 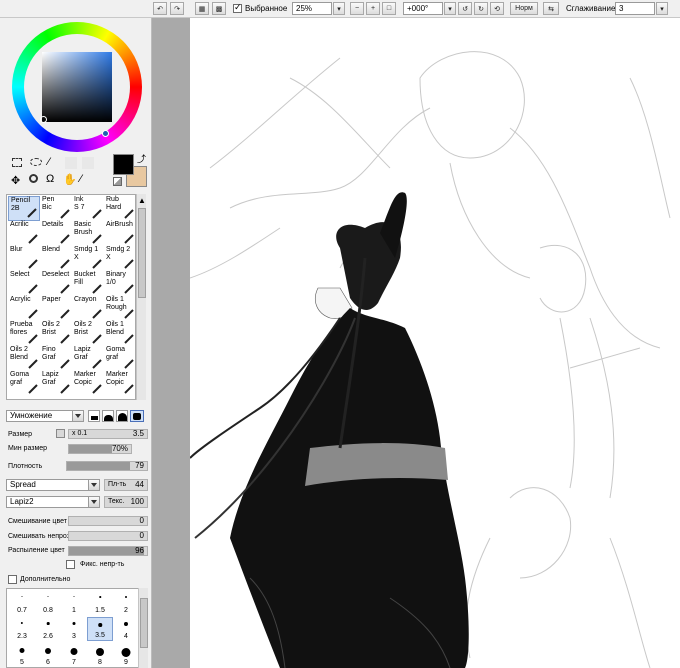 I want to click on zoom-out-button: −, so click(x=357, y=8).